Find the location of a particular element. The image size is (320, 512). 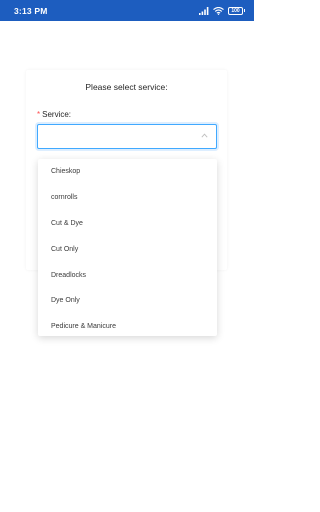

service-select is located at coordinates (127, 136).